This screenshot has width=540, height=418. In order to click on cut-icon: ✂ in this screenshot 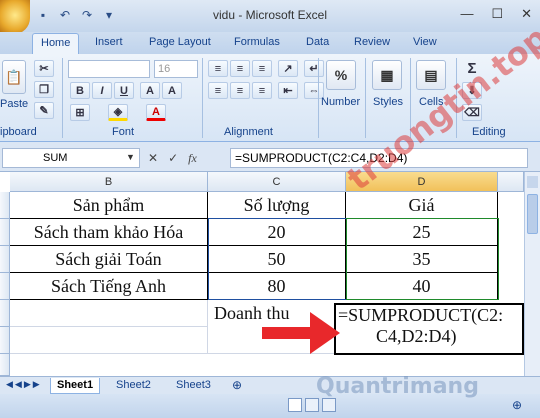, I will do `click(44, 68)`.